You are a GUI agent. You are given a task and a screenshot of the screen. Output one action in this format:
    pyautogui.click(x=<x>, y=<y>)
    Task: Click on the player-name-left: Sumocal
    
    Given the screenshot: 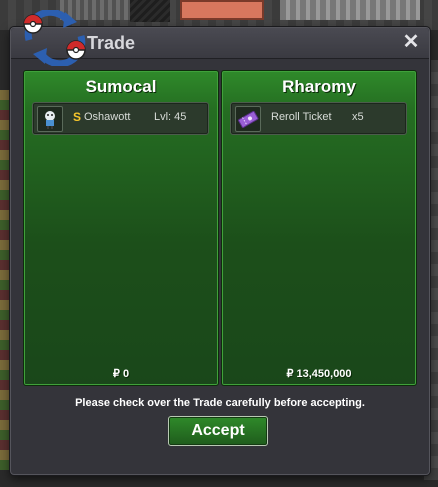 What is the action you would take?
    pyautogui.click(x=121, y=86)
    